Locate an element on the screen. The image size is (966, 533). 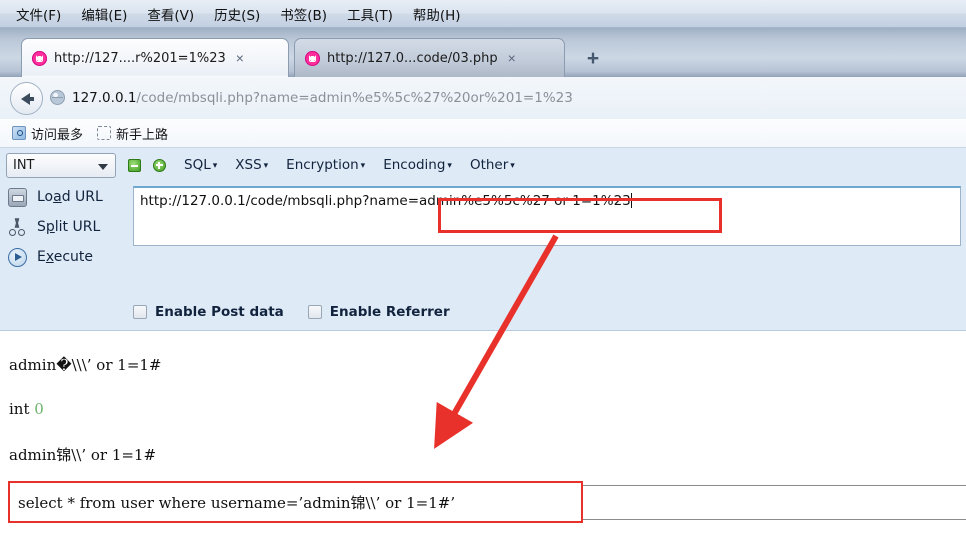
menu-item-edit: 编辑(E) is located at coordinates (104, 14).